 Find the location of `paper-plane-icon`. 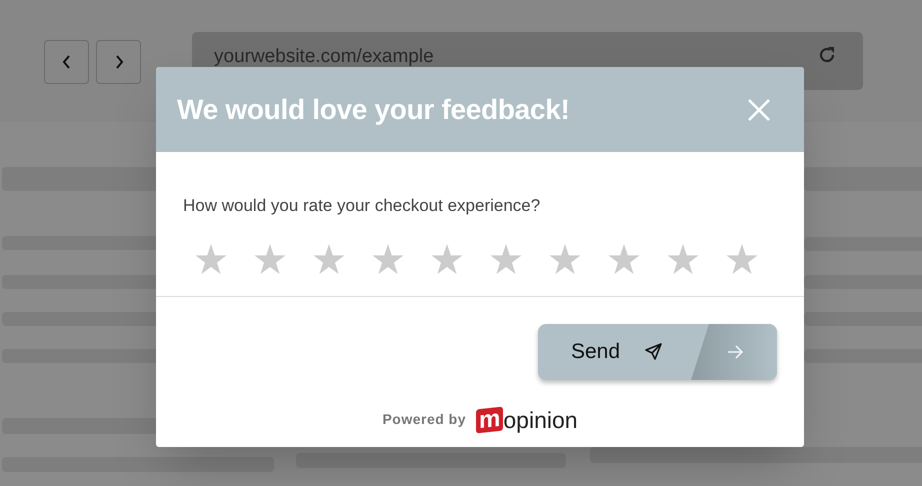

paper-plane-icon is located at coordinates (653, 351).